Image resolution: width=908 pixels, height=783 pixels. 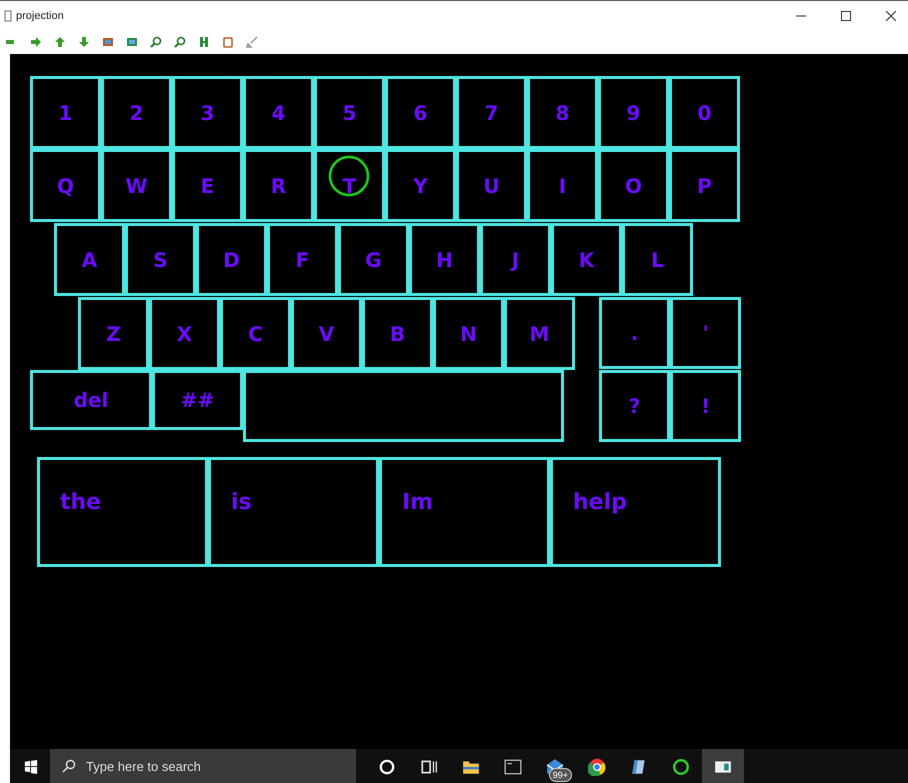 I want to click on app-icon, so click(x=8, y=16).